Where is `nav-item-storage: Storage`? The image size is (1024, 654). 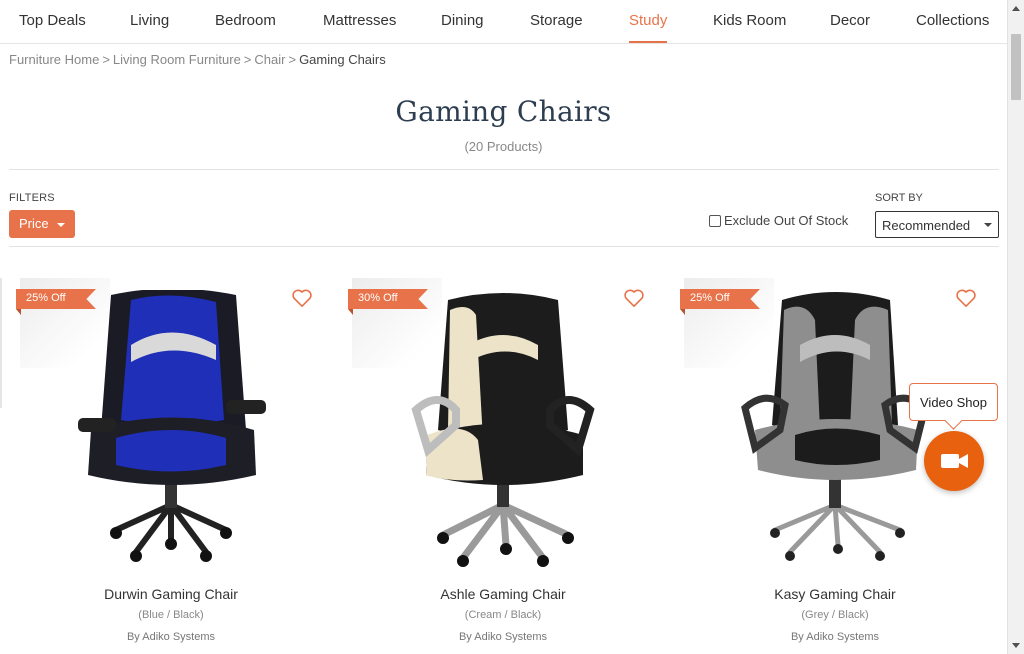 nav-item-storage: Storage is located at coordinates (556, 20).